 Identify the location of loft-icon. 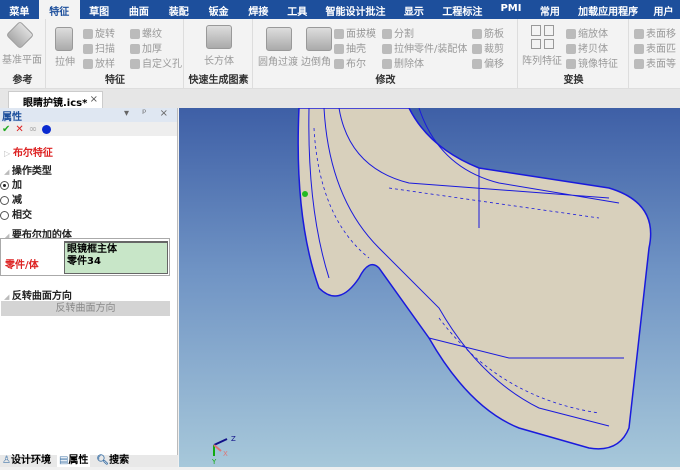
(88, 64).